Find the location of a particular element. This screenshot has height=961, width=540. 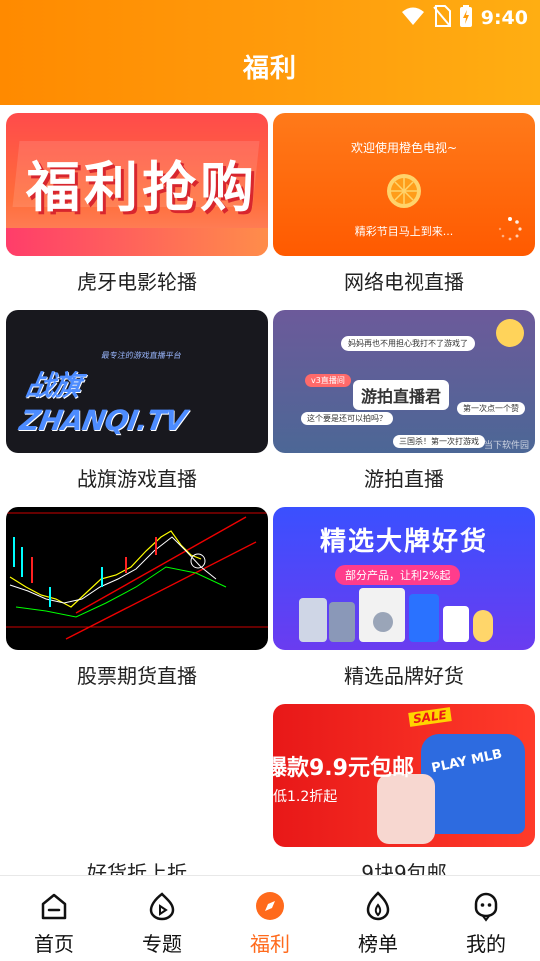

card-caption: 精选品牌好货 is located at coordinates (404, 676).